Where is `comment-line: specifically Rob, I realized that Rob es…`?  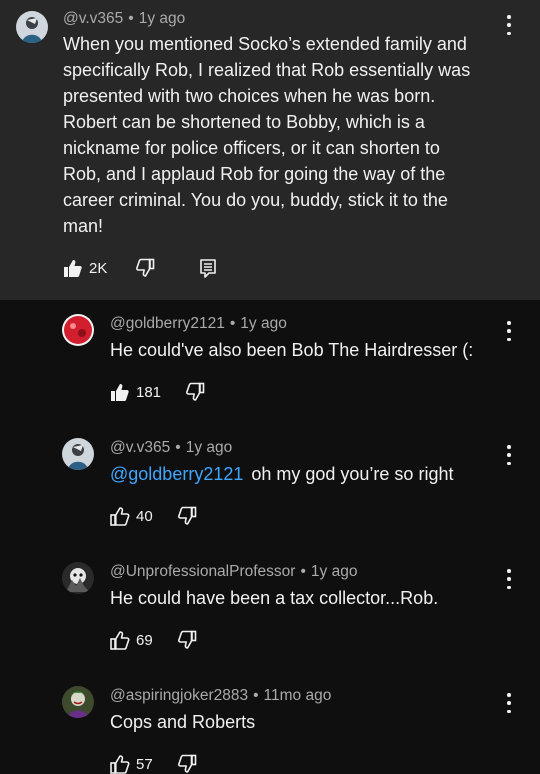
comment-line: specifically Rob, I realized that Rob es… is located at coordinates (267, 70).